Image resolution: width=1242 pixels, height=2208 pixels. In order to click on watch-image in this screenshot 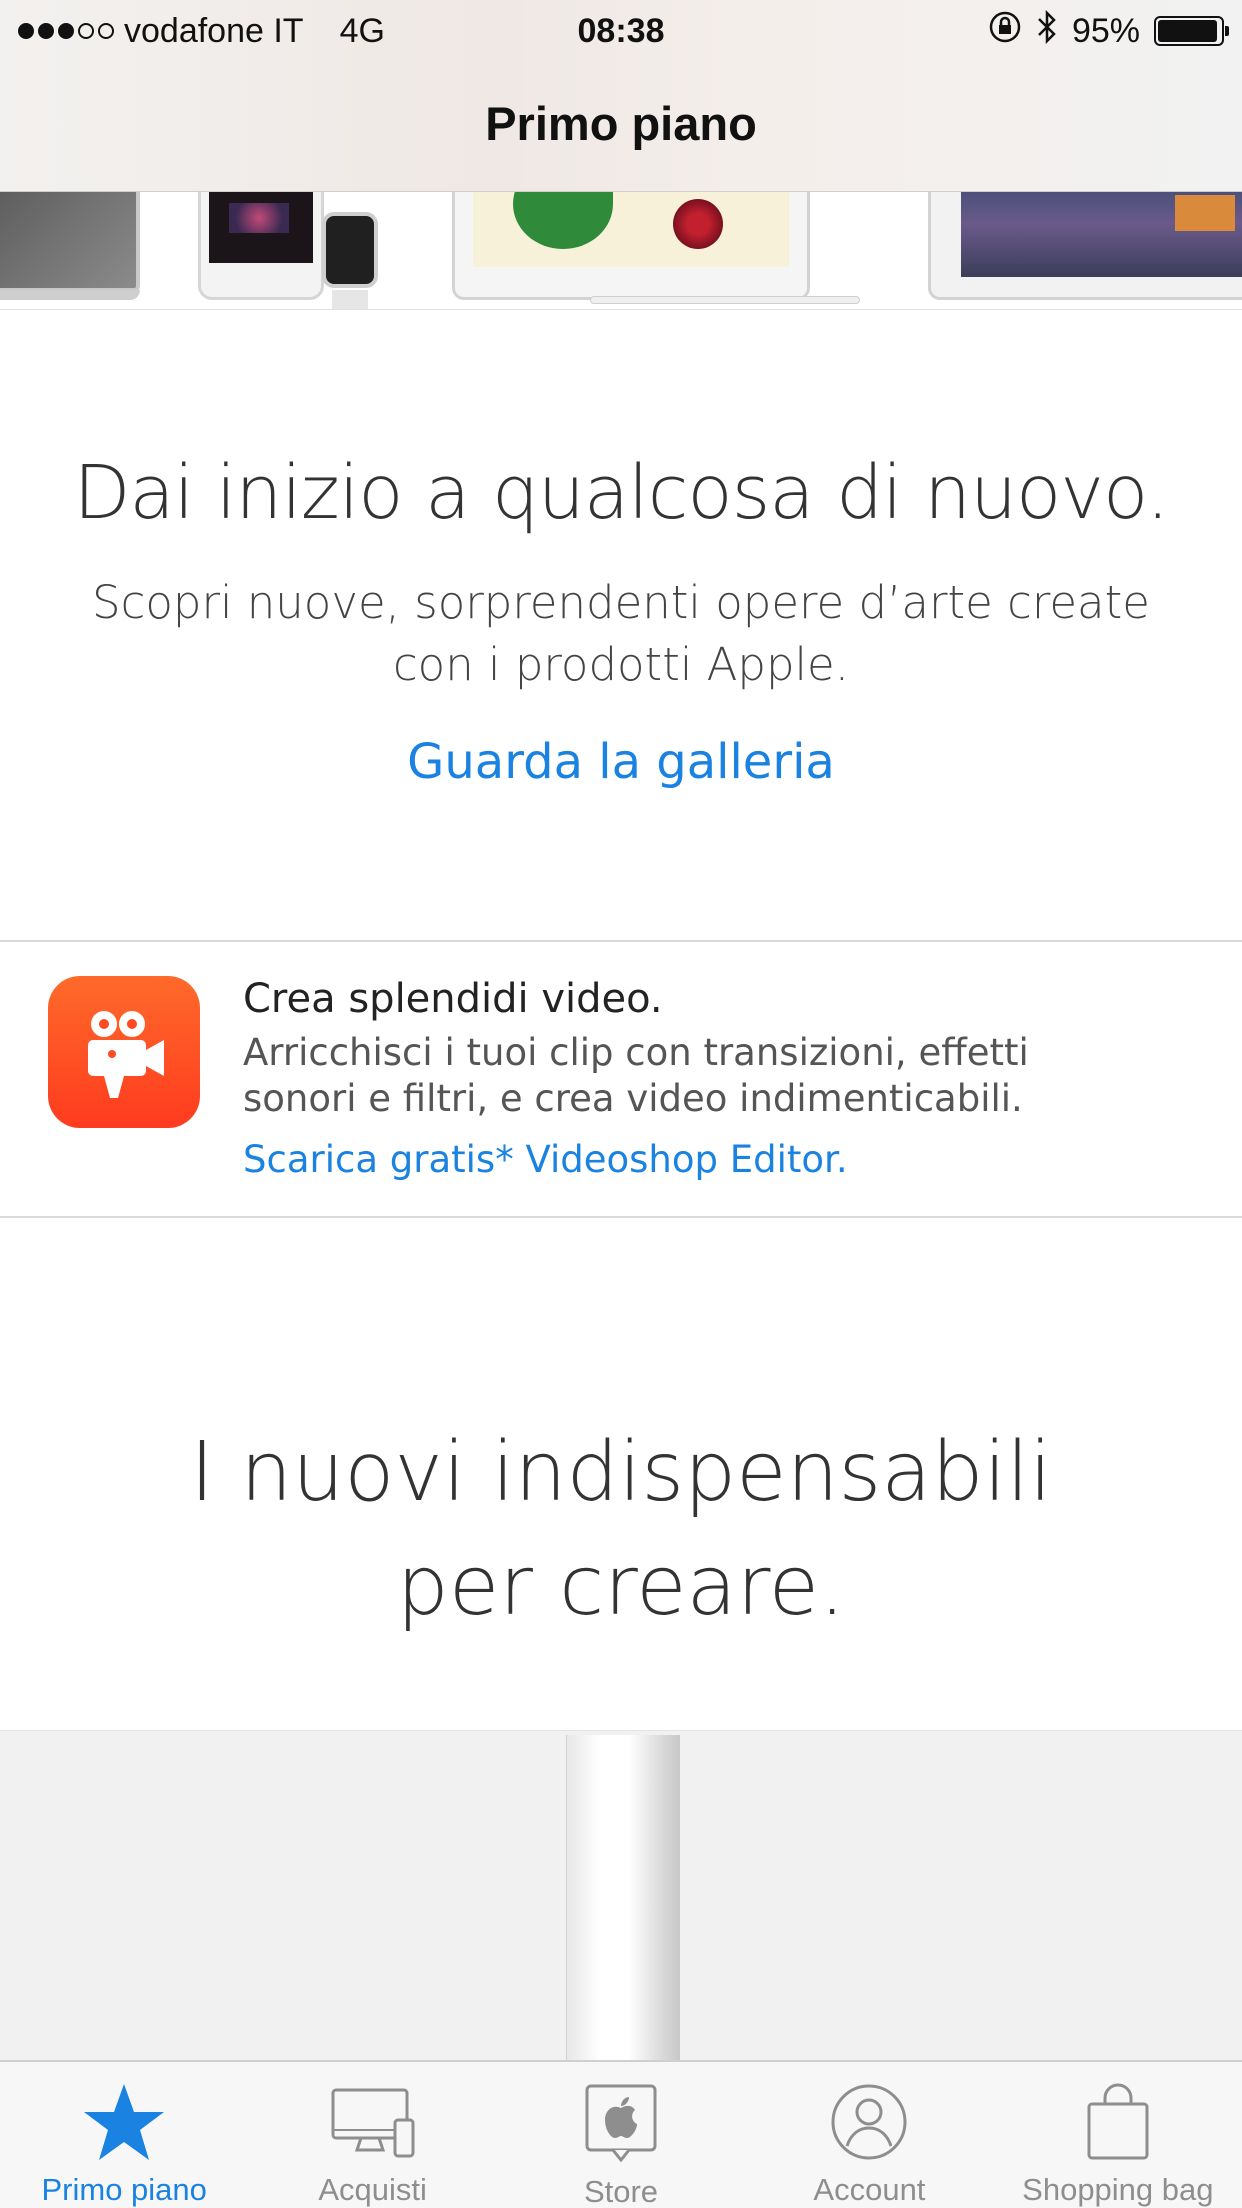, I will do `click(350, 250)`.